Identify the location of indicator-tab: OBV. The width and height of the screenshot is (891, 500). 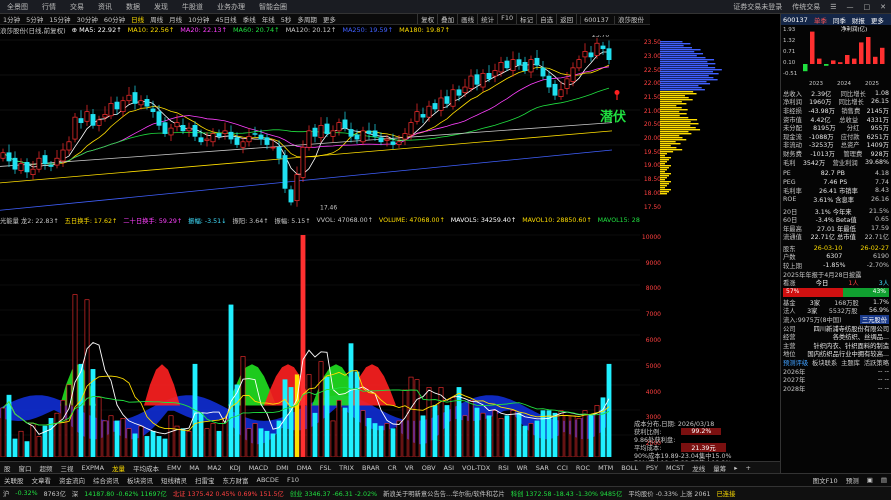
(429, 468).